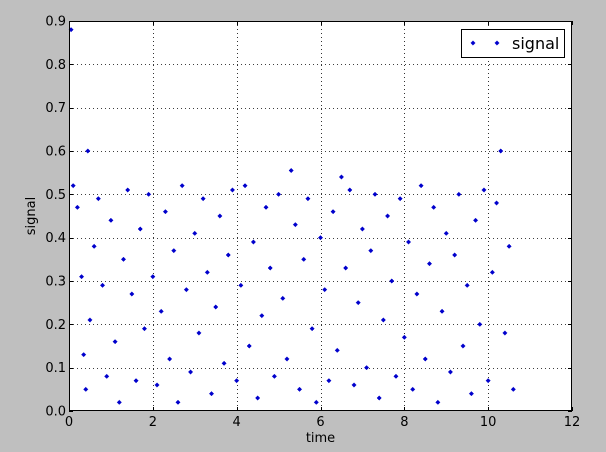 The height and width of the screenshot is (452, 606). What do you see at coordinates (320, 438) in the screenshot?
I see `x-axis-label: time` at bounding box center [320, 438].